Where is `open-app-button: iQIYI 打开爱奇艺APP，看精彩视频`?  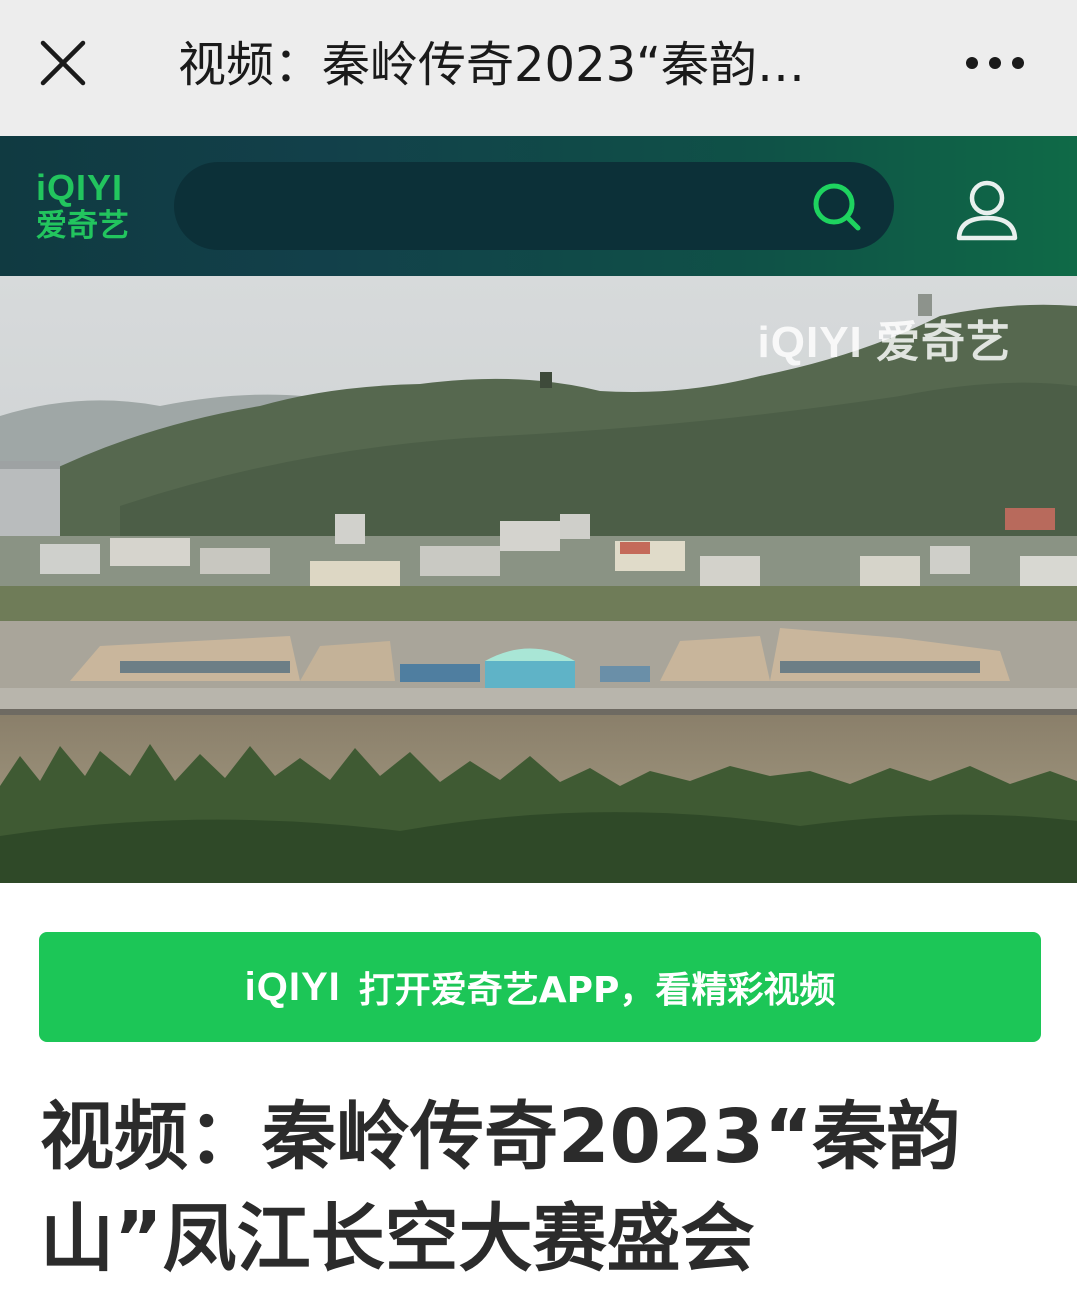 open-app-button: iQIYI 打开爱奇艺APP，看精彩视频 is located at coordinates (540, 987).